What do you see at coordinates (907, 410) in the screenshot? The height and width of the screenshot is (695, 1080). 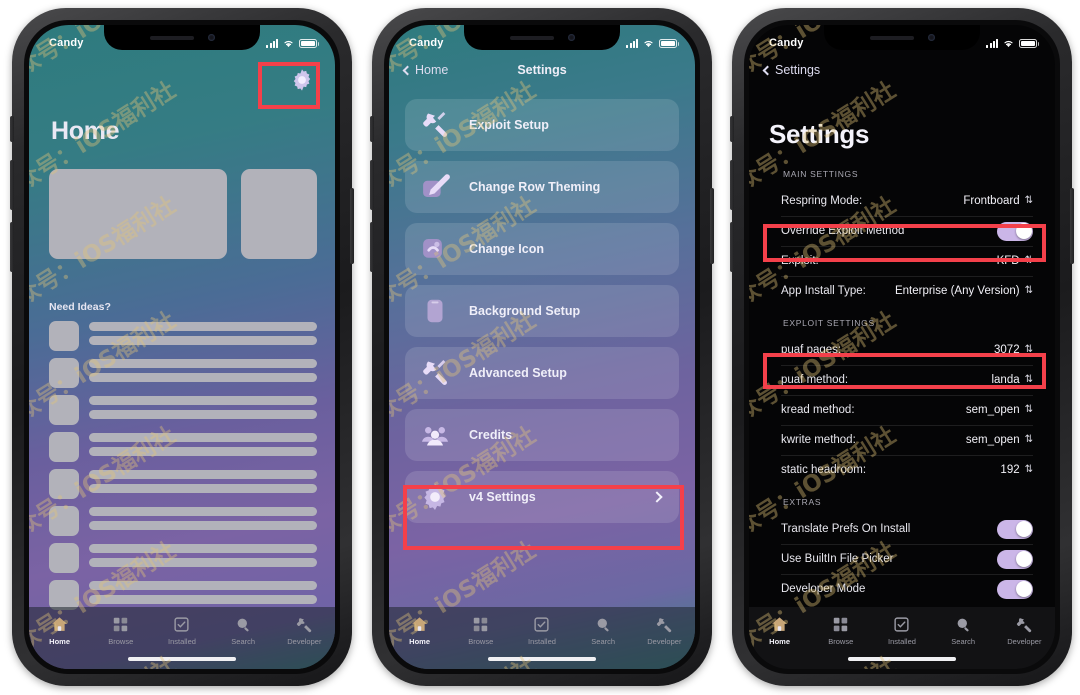 I see `setting-row-kread-method: kread method: sem_open ⇅` at bounding box center [907, 410].